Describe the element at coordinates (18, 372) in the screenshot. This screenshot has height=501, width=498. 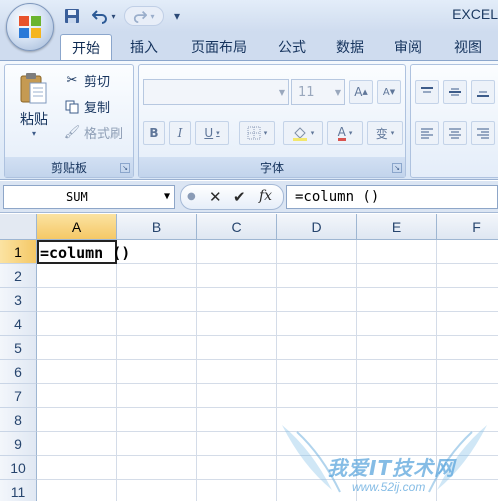
I see `row-header: 6` at that location.